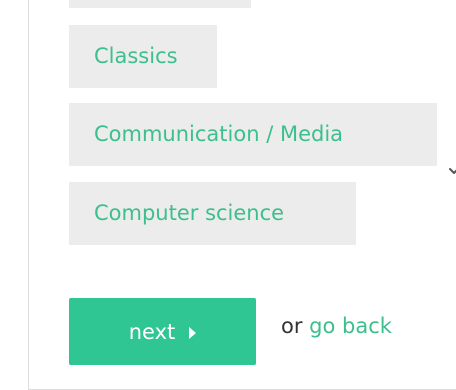  I want to click on caret-right-icon, so click(193, 332).